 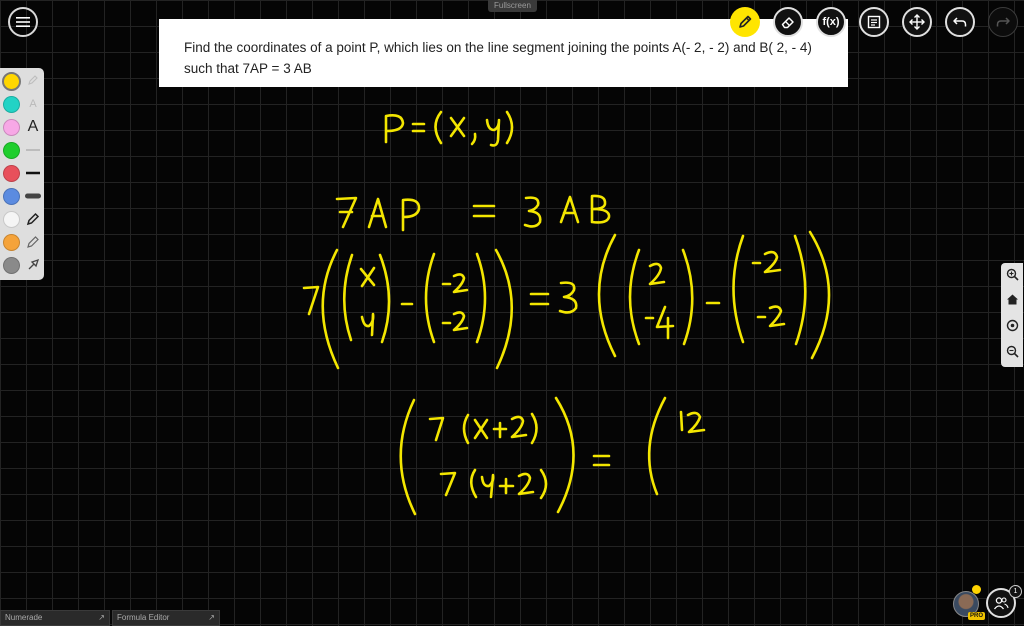 I want to click on text-large-tool: A, so click(x=33, y=127).